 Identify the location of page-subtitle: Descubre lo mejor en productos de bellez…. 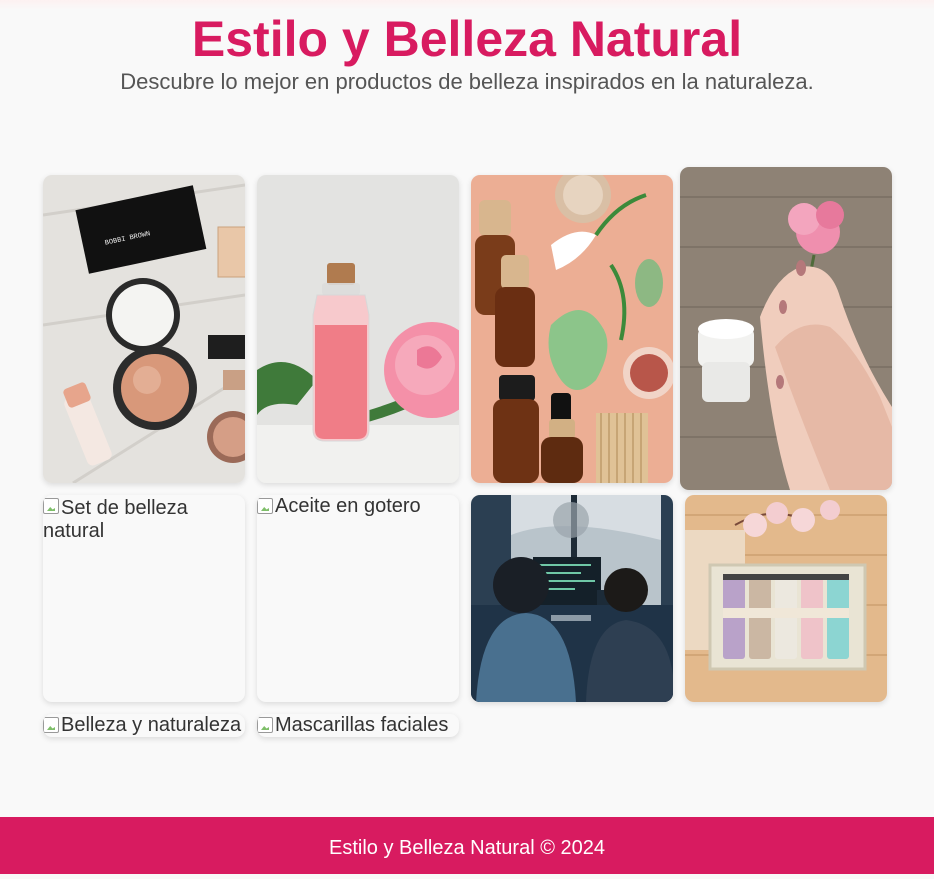
(467, 81).